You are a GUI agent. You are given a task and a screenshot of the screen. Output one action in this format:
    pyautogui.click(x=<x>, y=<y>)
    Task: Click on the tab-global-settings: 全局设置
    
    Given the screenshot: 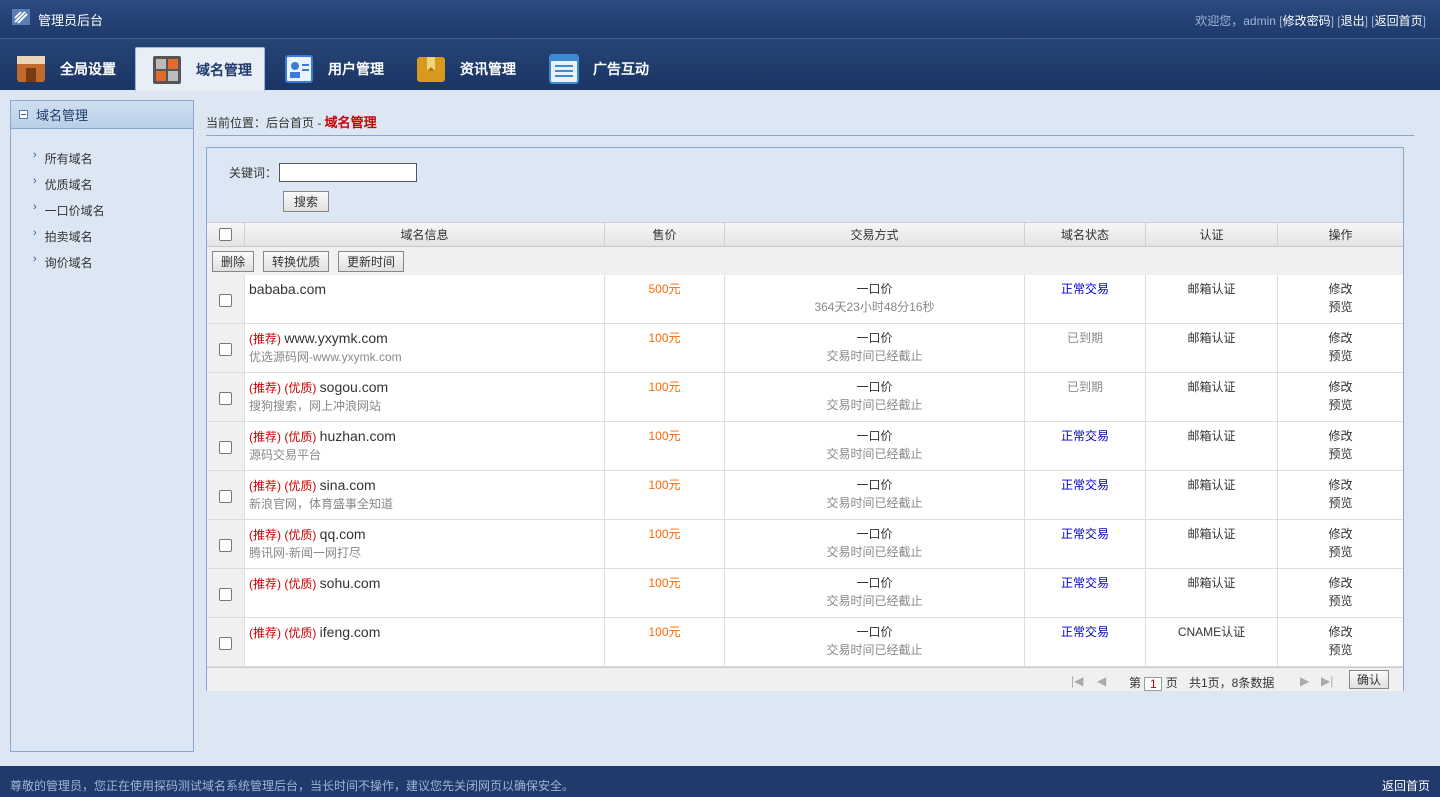 What is the action you would take?
    pyautogui.click(x=66, y=69)
    